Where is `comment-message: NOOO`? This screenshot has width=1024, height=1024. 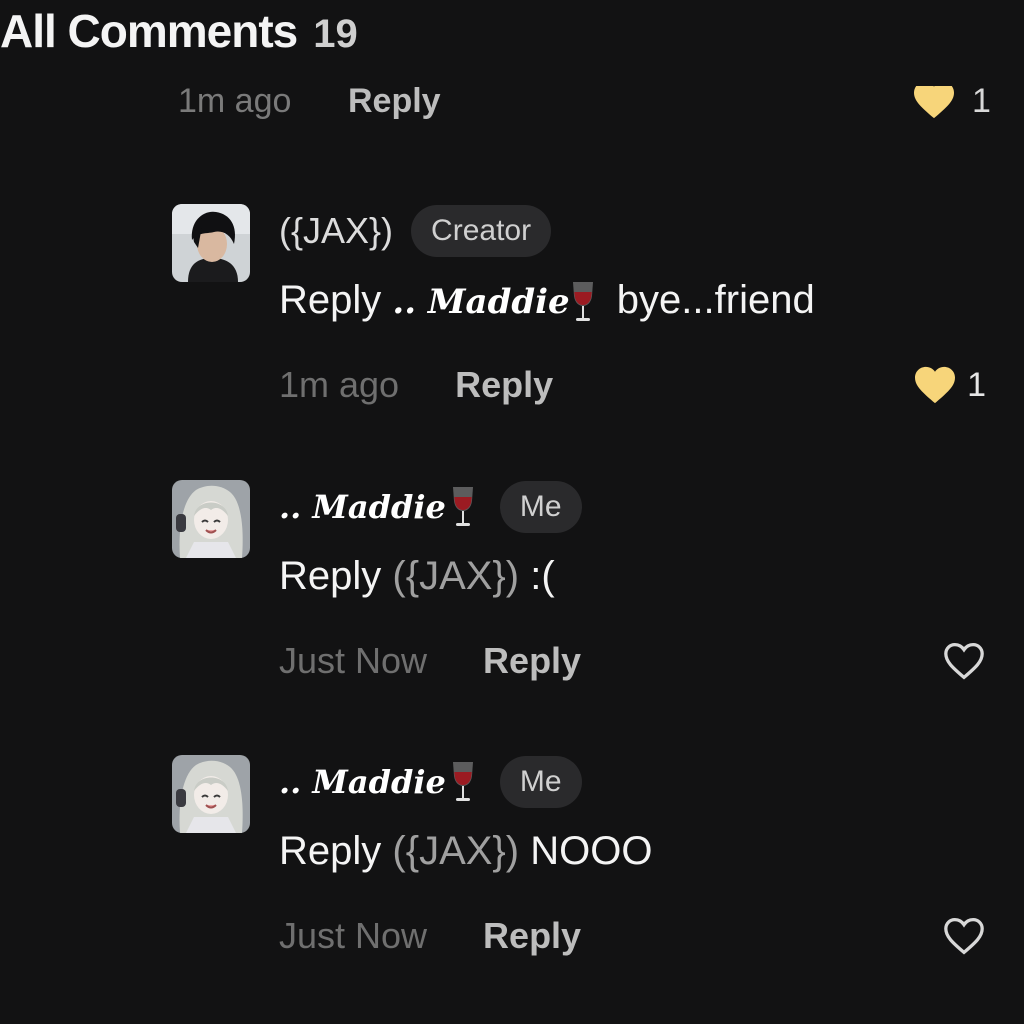
comment-message: NOOO is located at coordinates (591, 851).